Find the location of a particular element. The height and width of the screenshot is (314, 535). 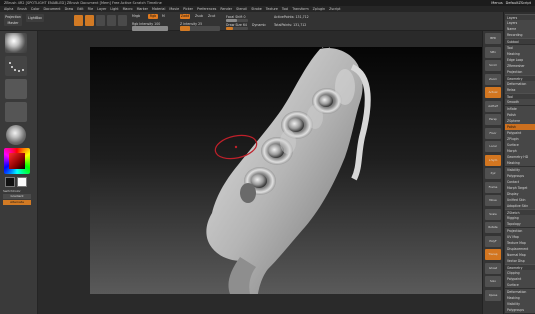

dynamic-button: Dynamic is located at coordinates (259, 25).